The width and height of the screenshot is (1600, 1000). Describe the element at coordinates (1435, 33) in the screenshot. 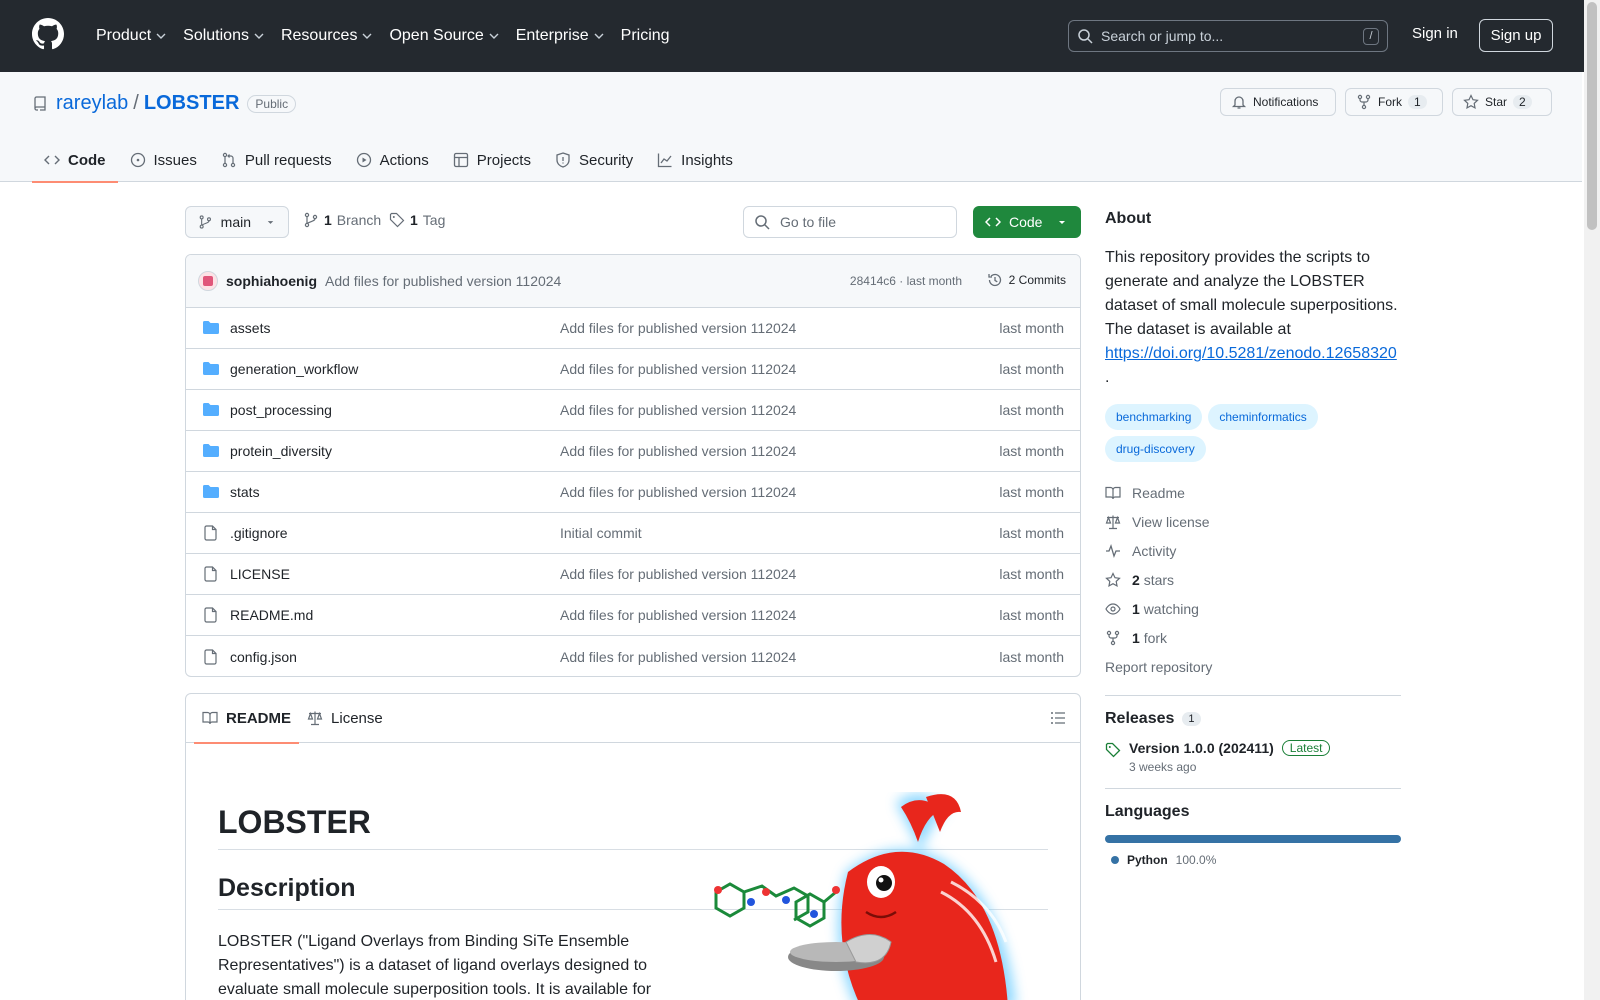

I see `signin-link: Sign in` at that location.